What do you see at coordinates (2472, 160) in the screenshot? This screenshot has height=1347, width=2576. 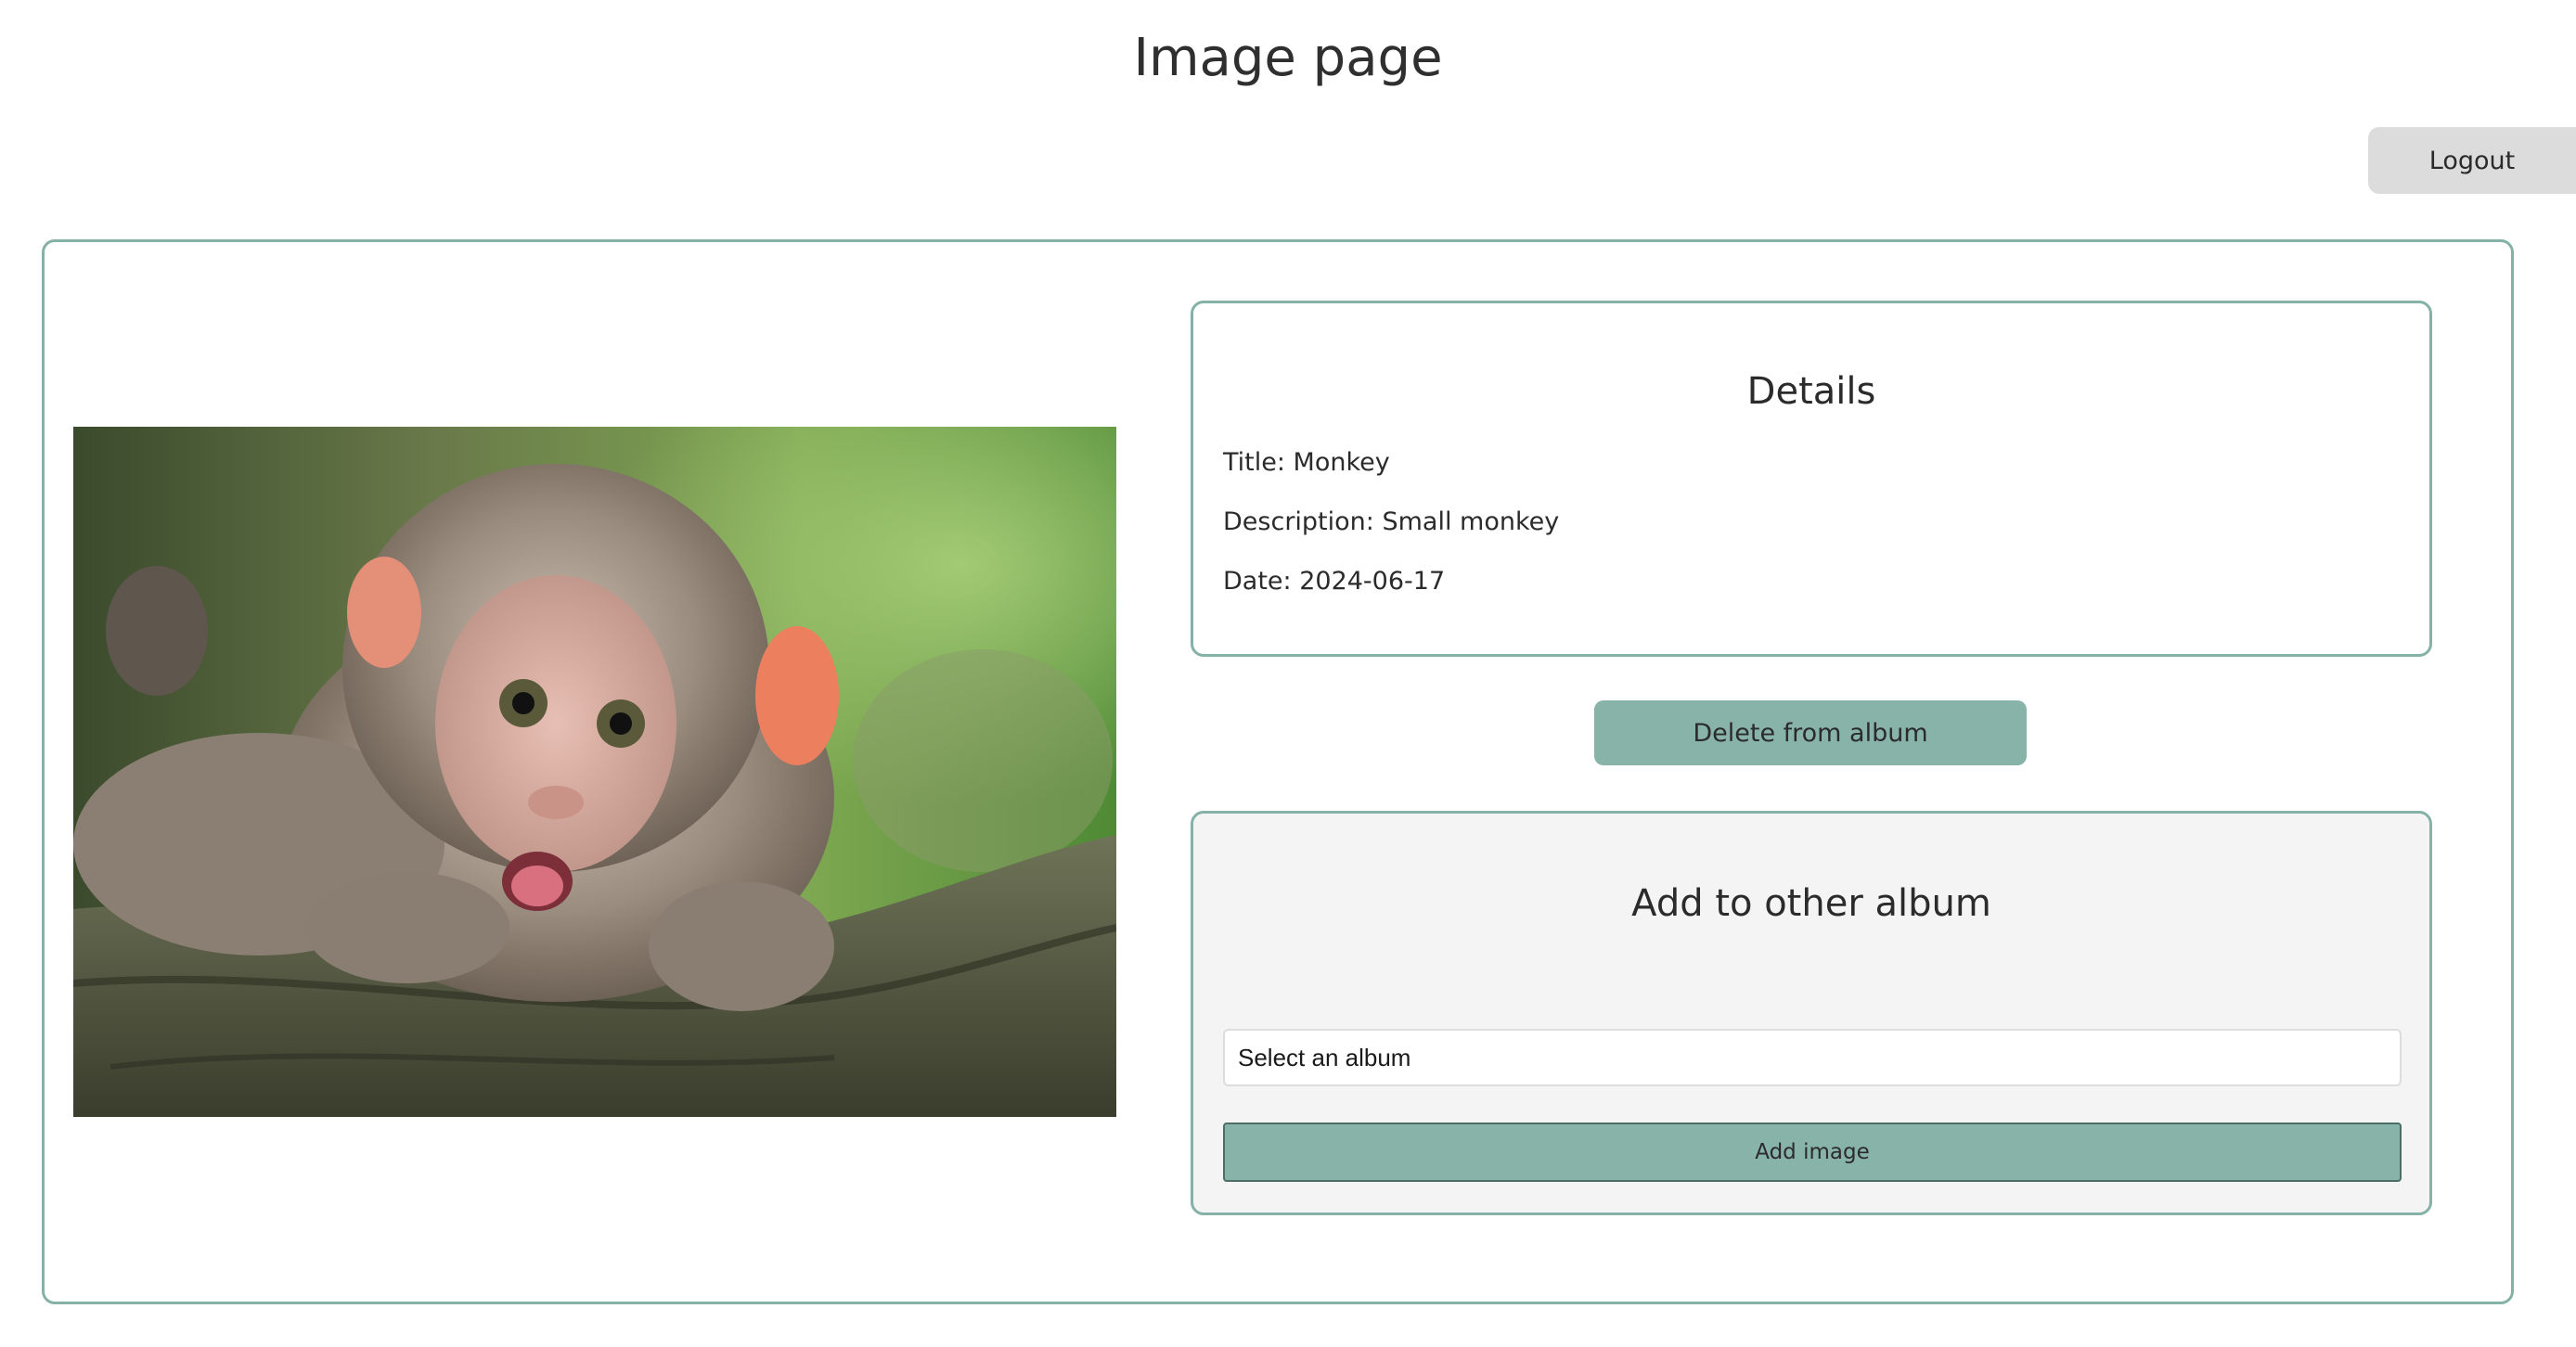 I see `logout-button: Logout` at bounding box center [2472, 160].